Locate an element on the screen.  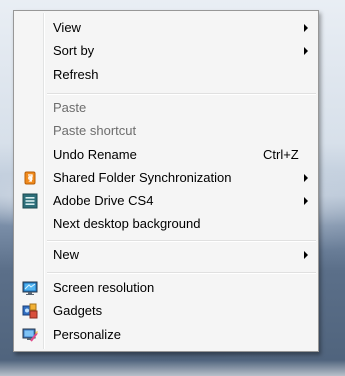
menu-item-shared-folder-sync: Shared Folder Synchronization is located at coordinates (166, 178).